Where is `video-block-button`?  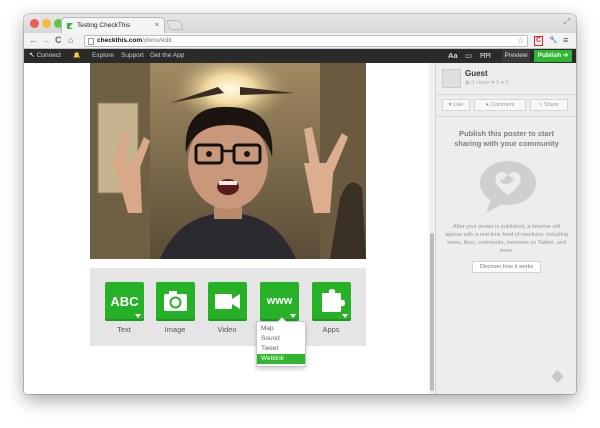 video-block-button is located at coordinates (227, 301).